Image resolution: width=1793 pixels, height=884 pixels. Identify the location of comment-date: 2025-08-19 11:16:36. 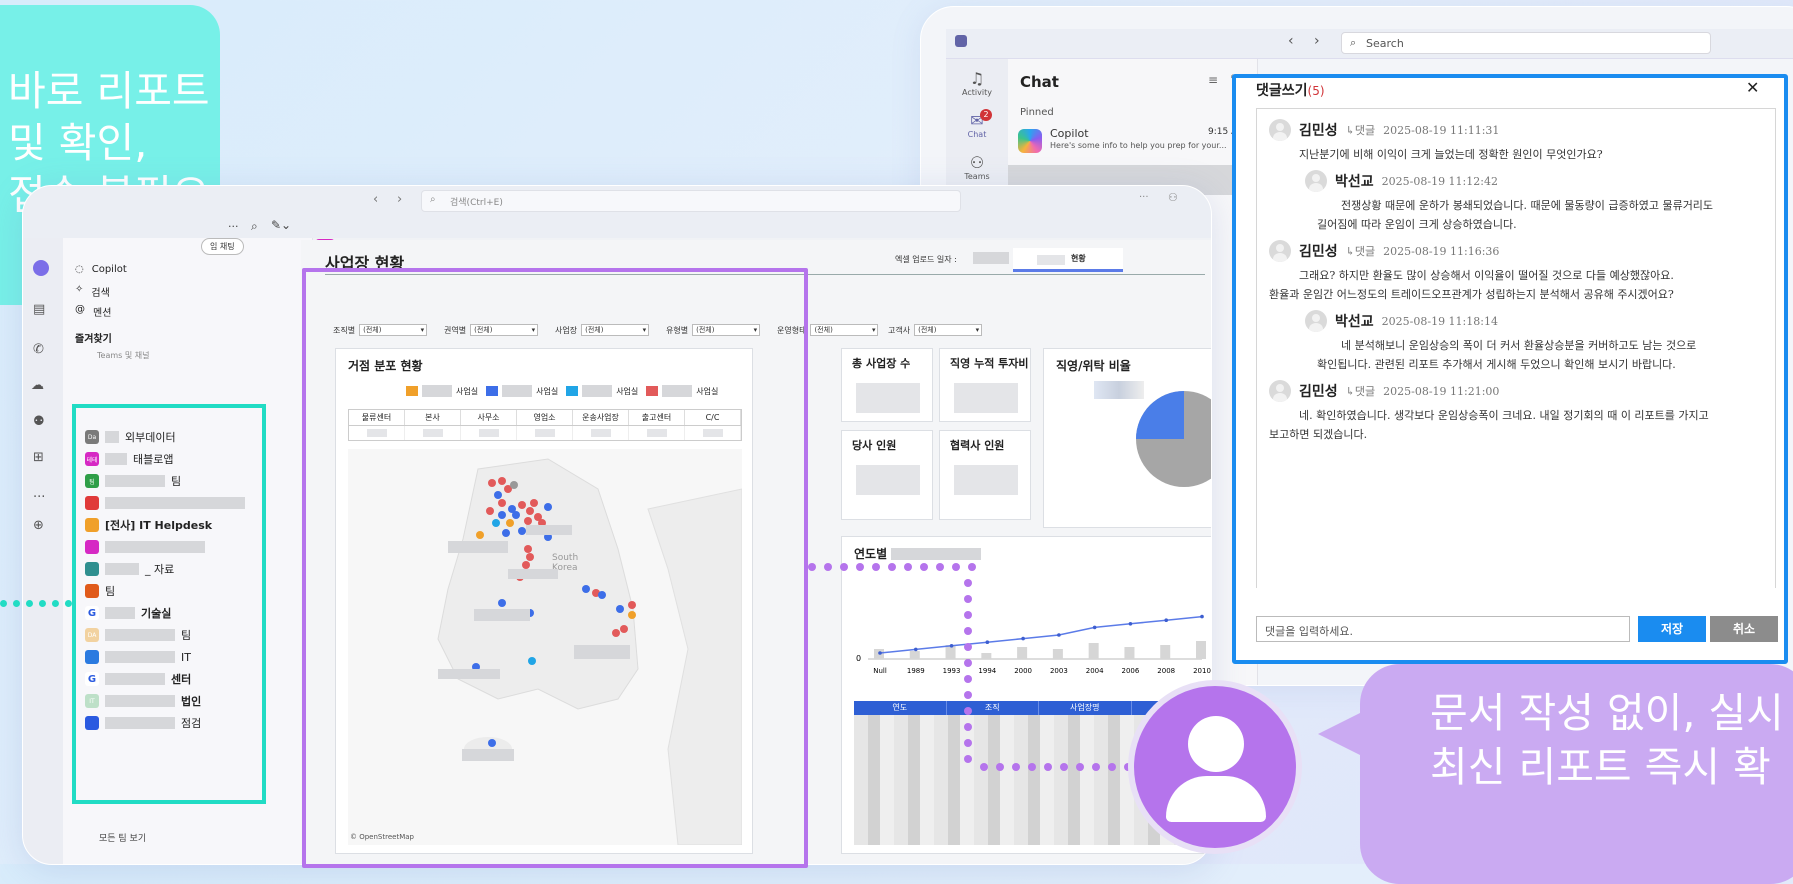
(1441, 251).